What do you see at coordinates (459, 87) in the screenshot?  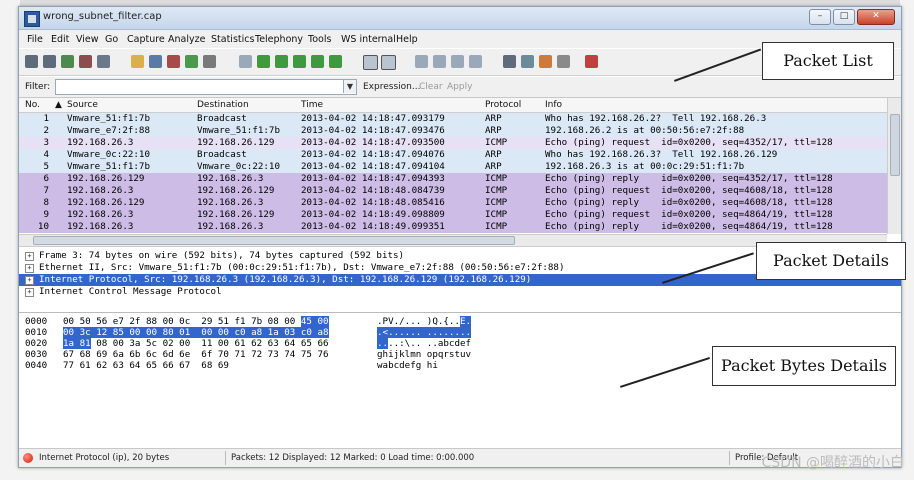 I see `apply-button: Apply` at bounding box center [459, 87].